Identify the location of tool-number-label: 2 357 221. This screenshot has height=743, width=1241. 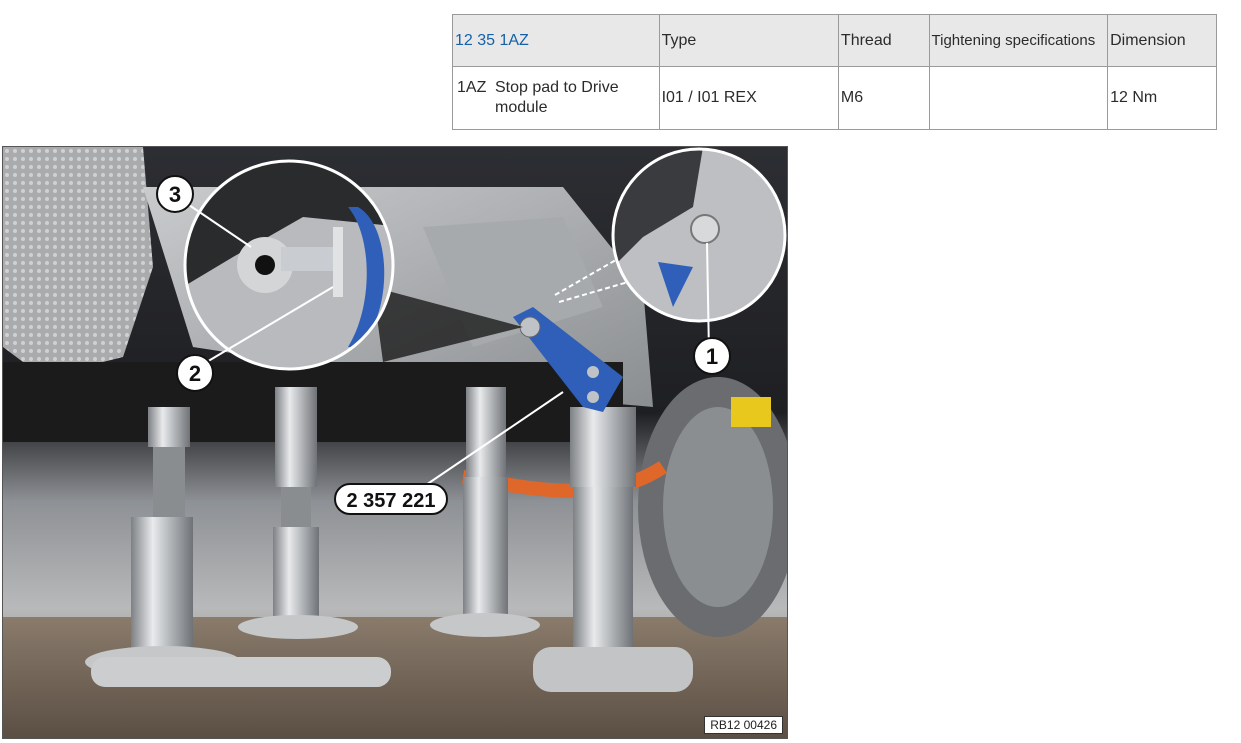
(391, 501).